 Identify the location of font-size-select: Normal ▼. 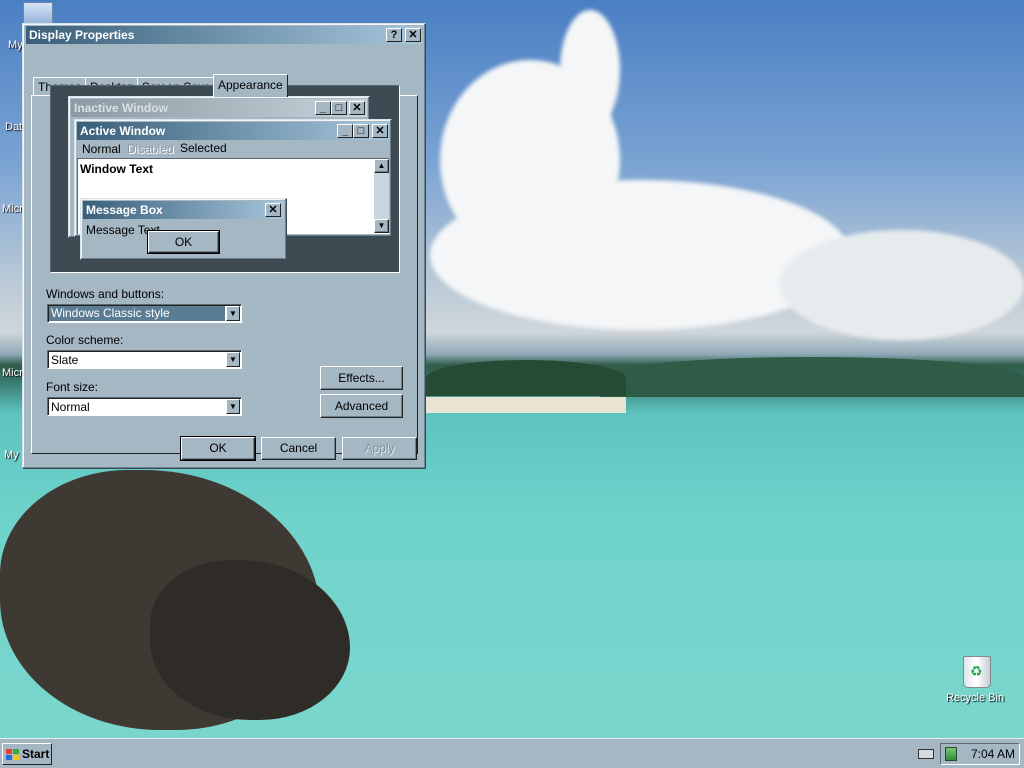
(144, 406).